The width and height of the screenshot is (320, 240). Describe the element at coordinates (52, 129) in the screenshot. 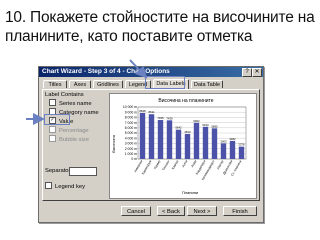

I see `percentage-checkbox` at that location.